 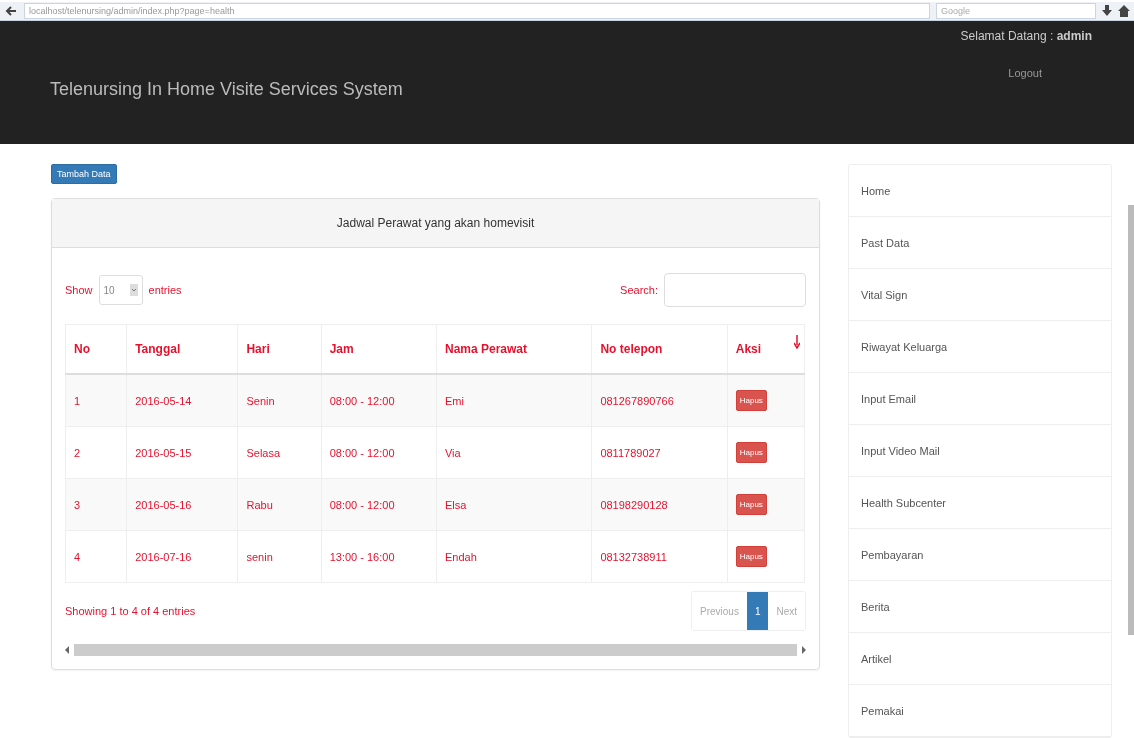 What do you see at coordinates (279, 504) in the screenshot?
I see `table-cell: Rabu` at bounding box center [279, 504].